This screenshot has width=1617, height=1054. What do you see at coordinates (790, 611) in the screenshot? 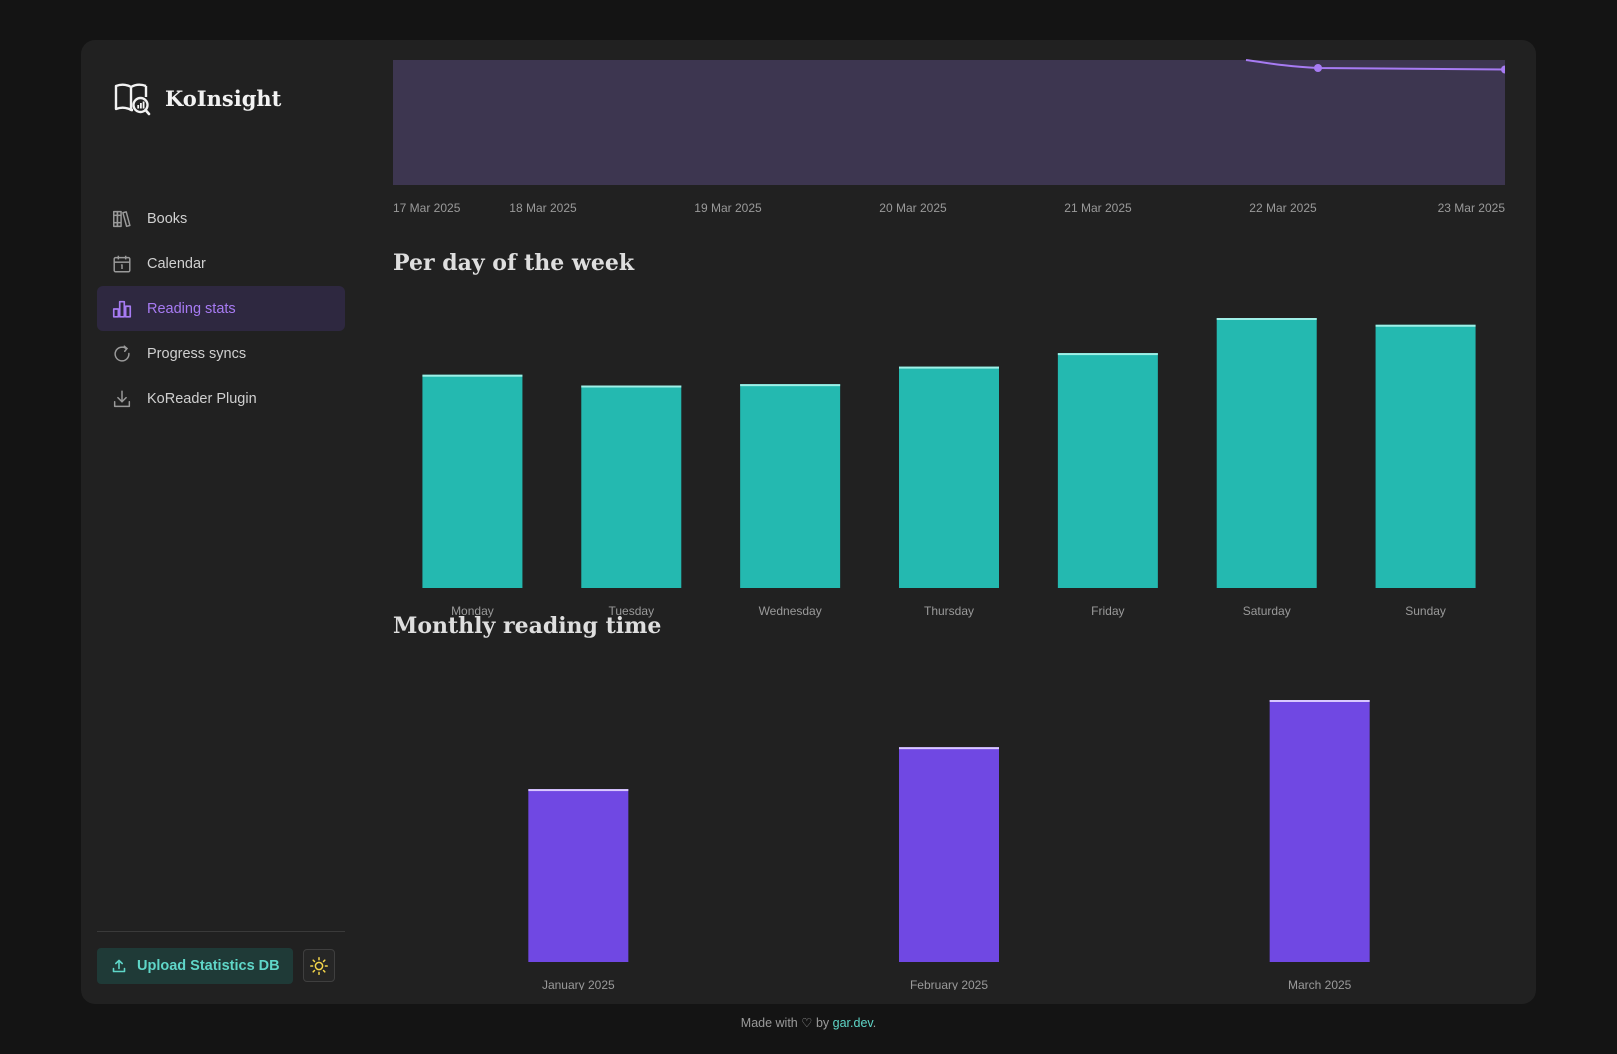
I see `x-tick-label: Wednesday` at bounding box center [790, 611].